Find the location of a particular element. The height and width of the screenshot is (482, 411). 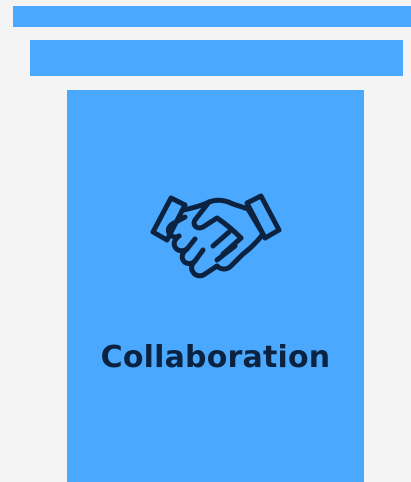

card-title: Collaboration is located at coordinates (215, 357).